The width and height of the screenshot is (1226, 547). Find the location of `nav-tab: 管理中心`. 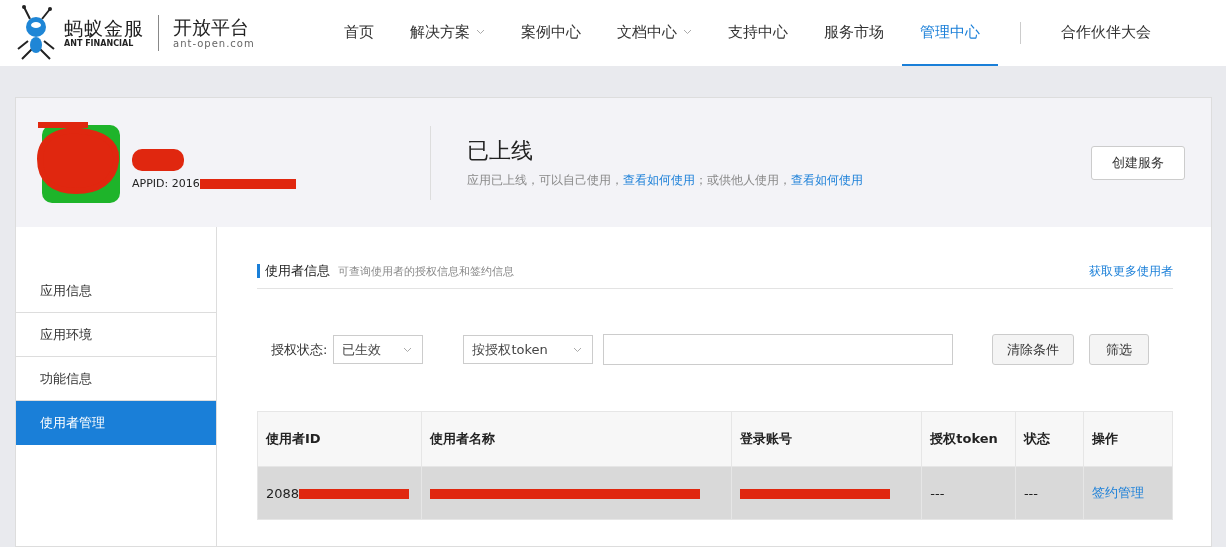

nav-tab: 管理中心 is located at coordinates (950, 33).